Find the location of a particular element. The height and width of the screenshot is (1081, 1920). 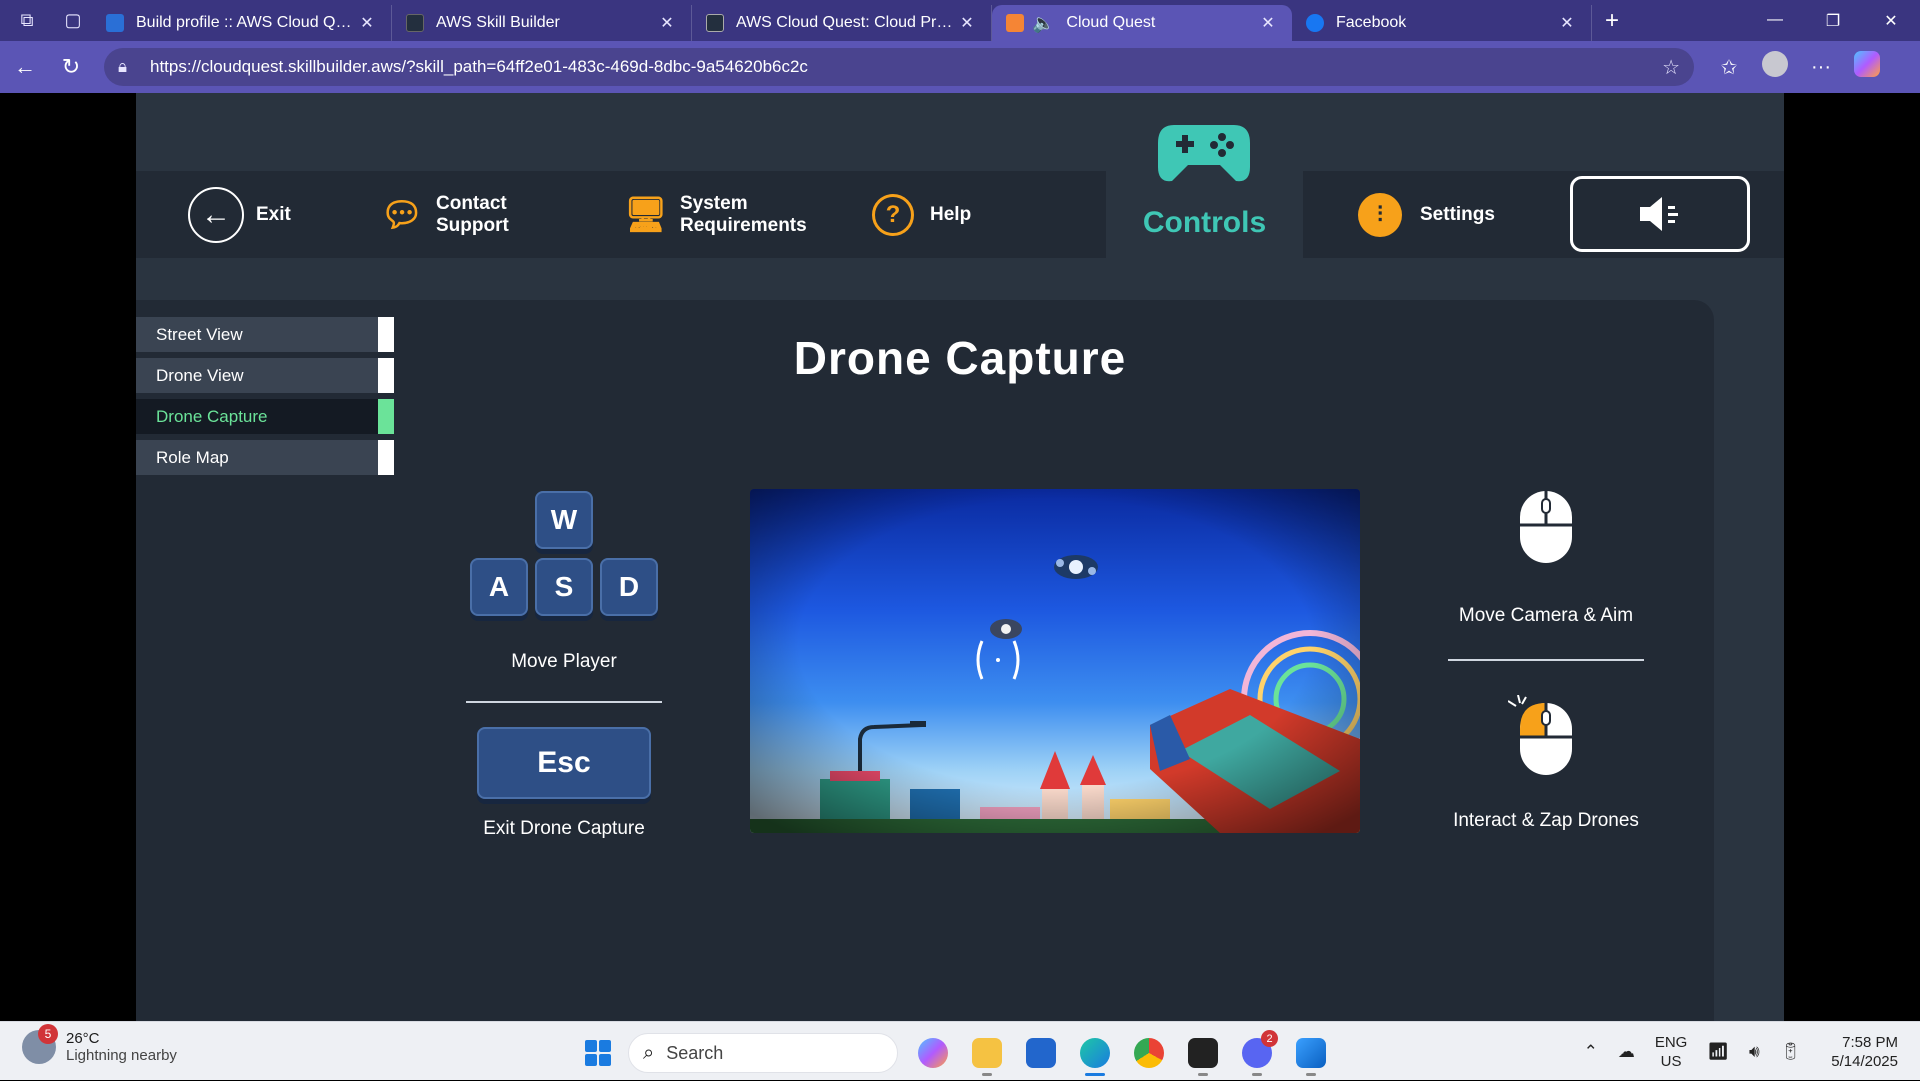

help-button: ? Help is located at coordinates (921, 214).